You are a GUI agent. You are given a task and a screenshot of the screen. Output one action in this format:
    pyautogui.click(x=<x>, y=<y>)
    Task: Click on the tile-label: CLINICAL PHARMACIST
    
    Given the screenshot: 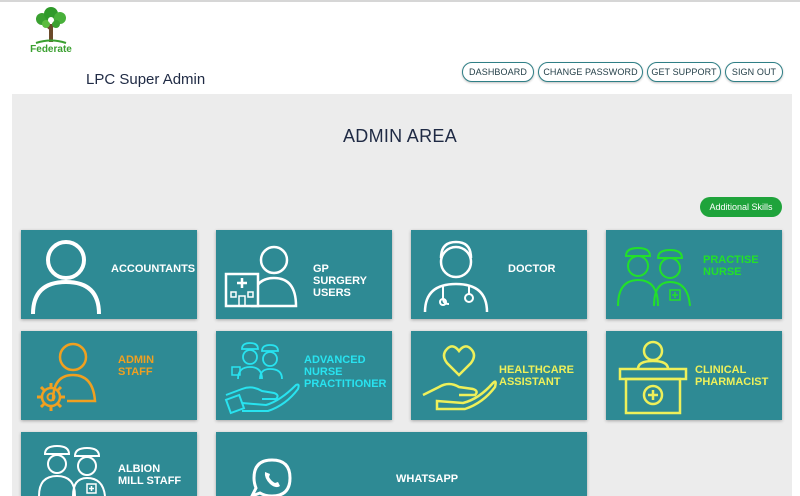 What is the action you would take?
    pyautogui.click(x=732, y=376)
    